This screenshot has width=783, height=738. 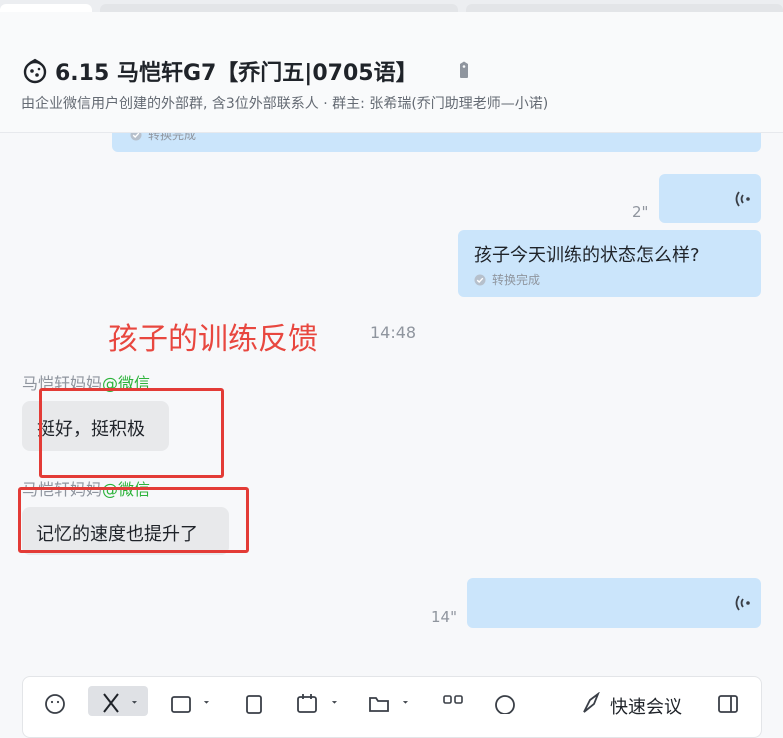 I want to click on apps-grid-icon, so click(x=453, y=703).